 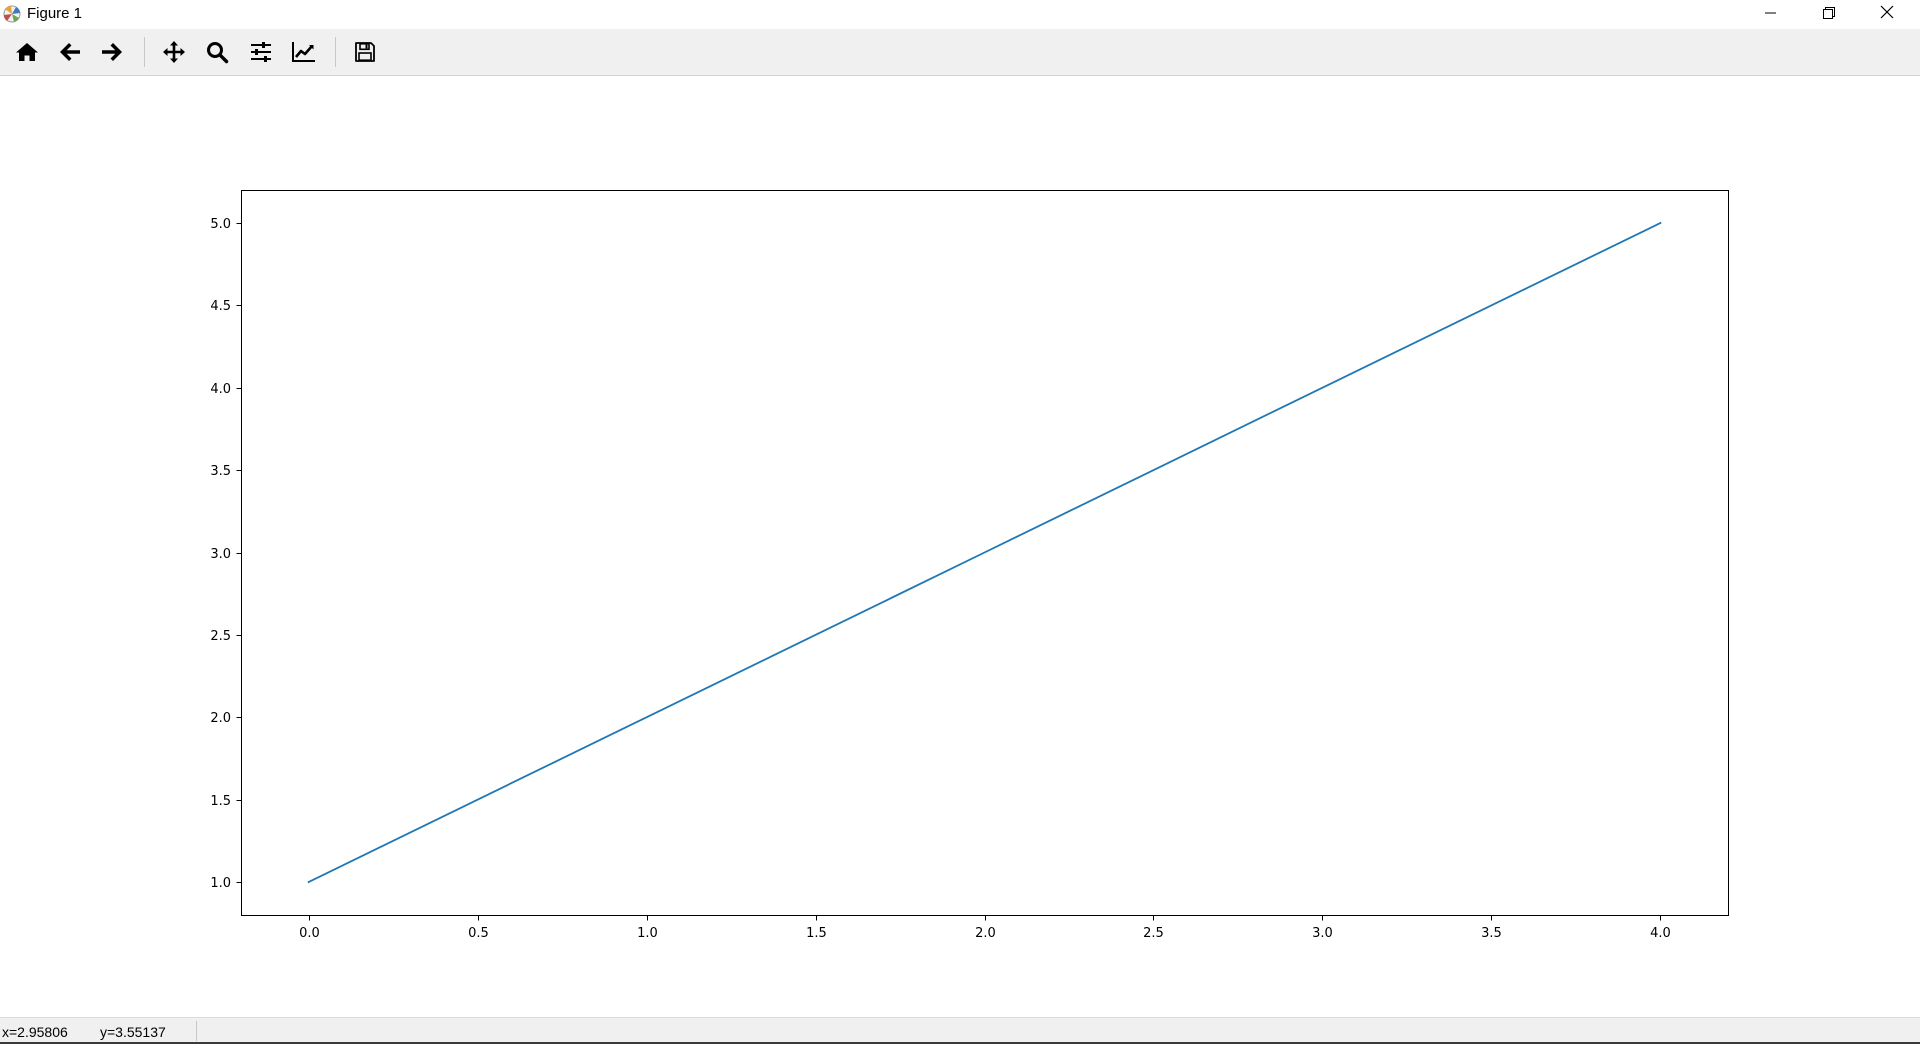 What do you see at coordinates (1660, 933) in the screenshot?
I see `x-tick-label: 4.0` at bounding box center [1660, 933].